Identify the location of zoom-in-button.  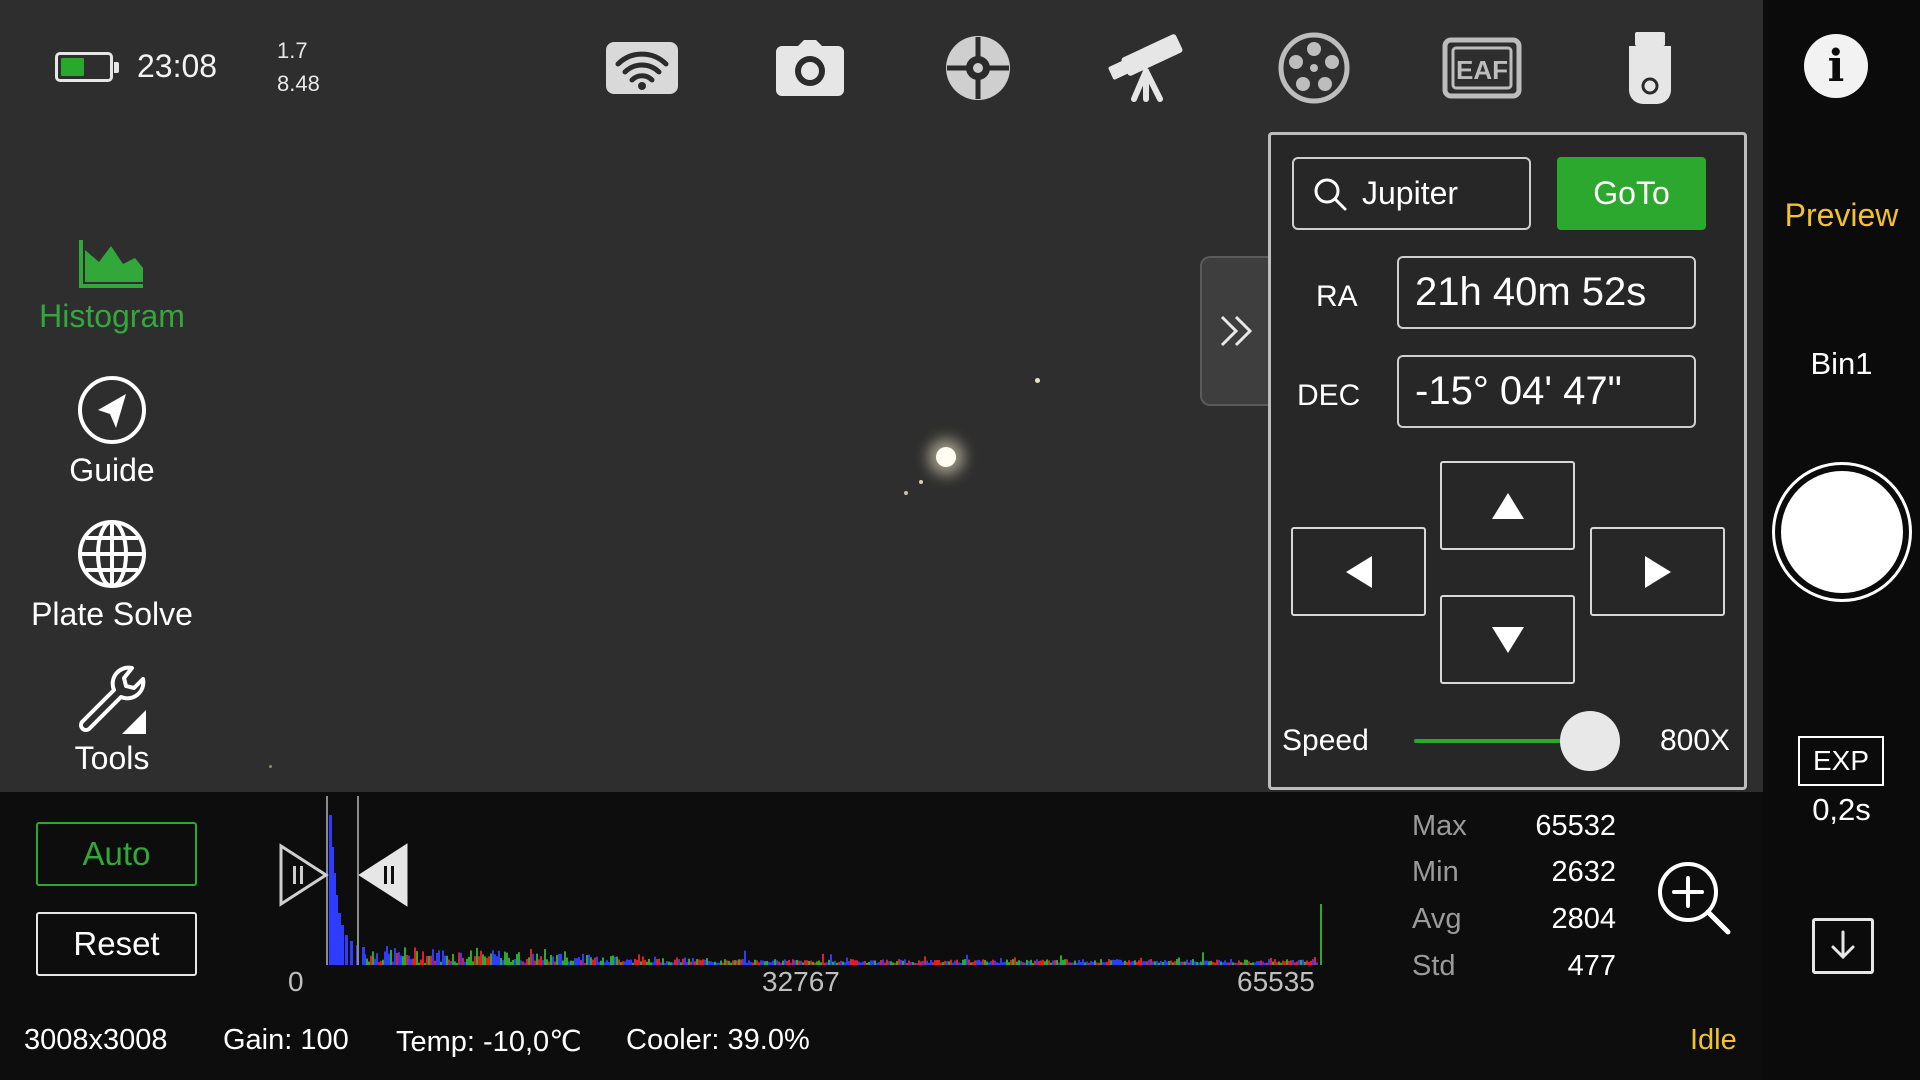
(1694, 898).